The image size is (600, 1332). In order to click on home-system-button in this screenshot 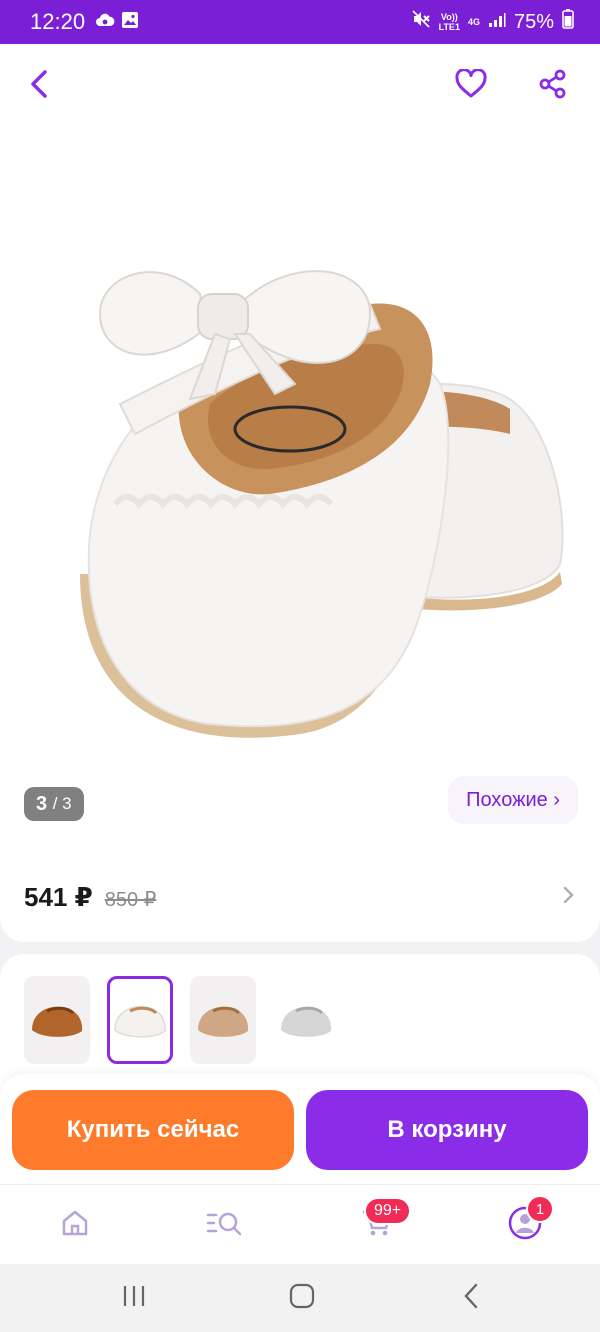, I will do `click(302, 1298)`.